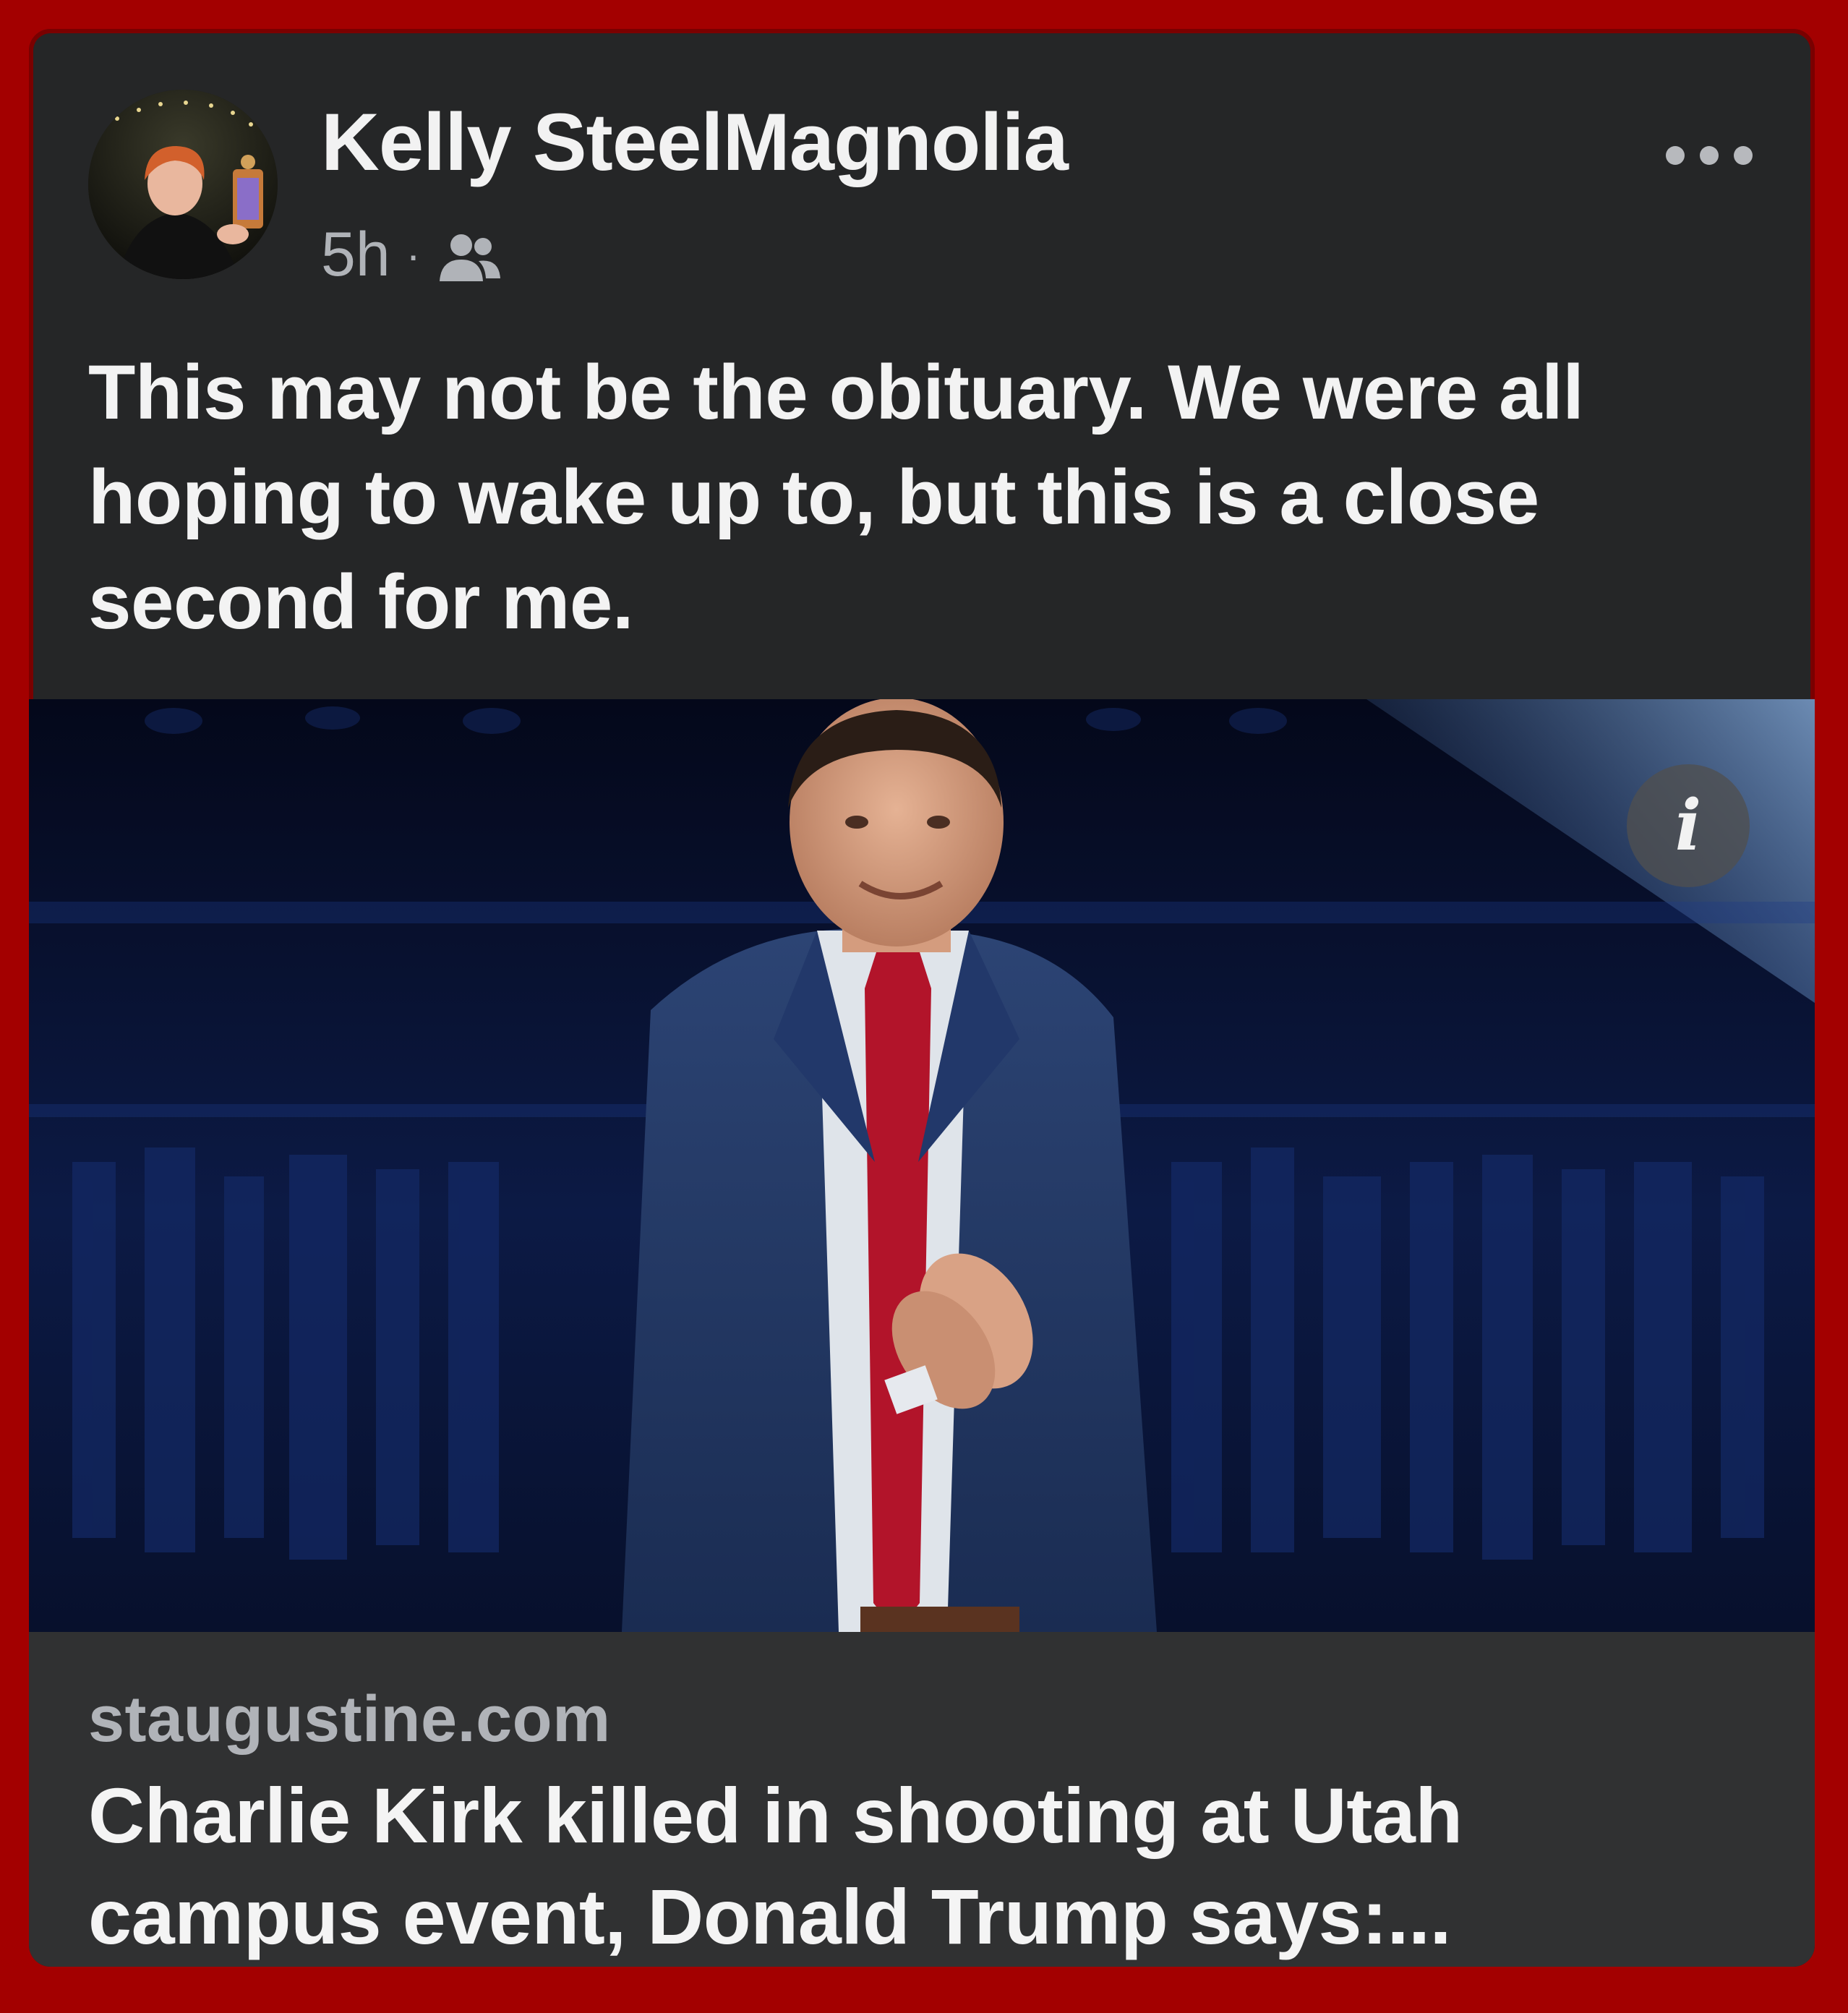  I want to click on post-meta: 5h ·, so click(412, 254).